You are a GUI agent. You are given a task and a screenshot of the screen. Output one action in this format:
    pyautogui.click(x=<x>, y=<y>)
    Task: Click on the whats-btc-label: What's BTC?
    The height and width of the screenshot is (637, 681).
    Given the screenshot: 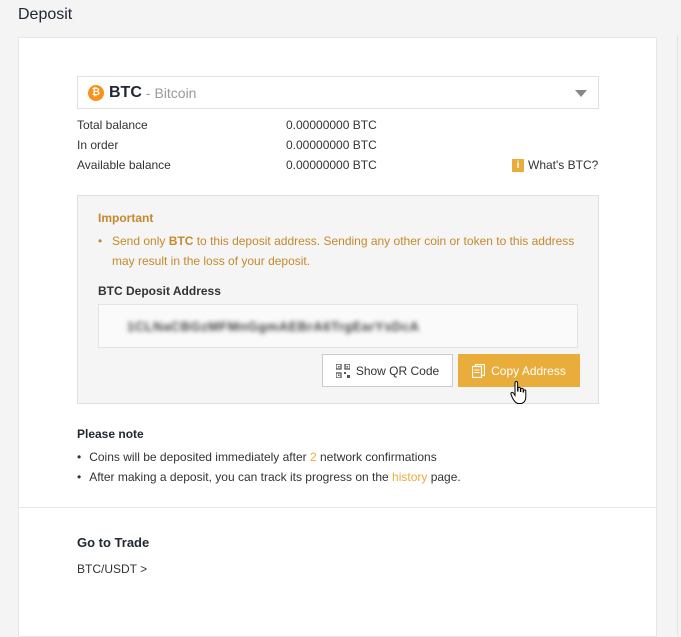 What is the action you would take?
    pyautogui.click(x=563, y=165)
    